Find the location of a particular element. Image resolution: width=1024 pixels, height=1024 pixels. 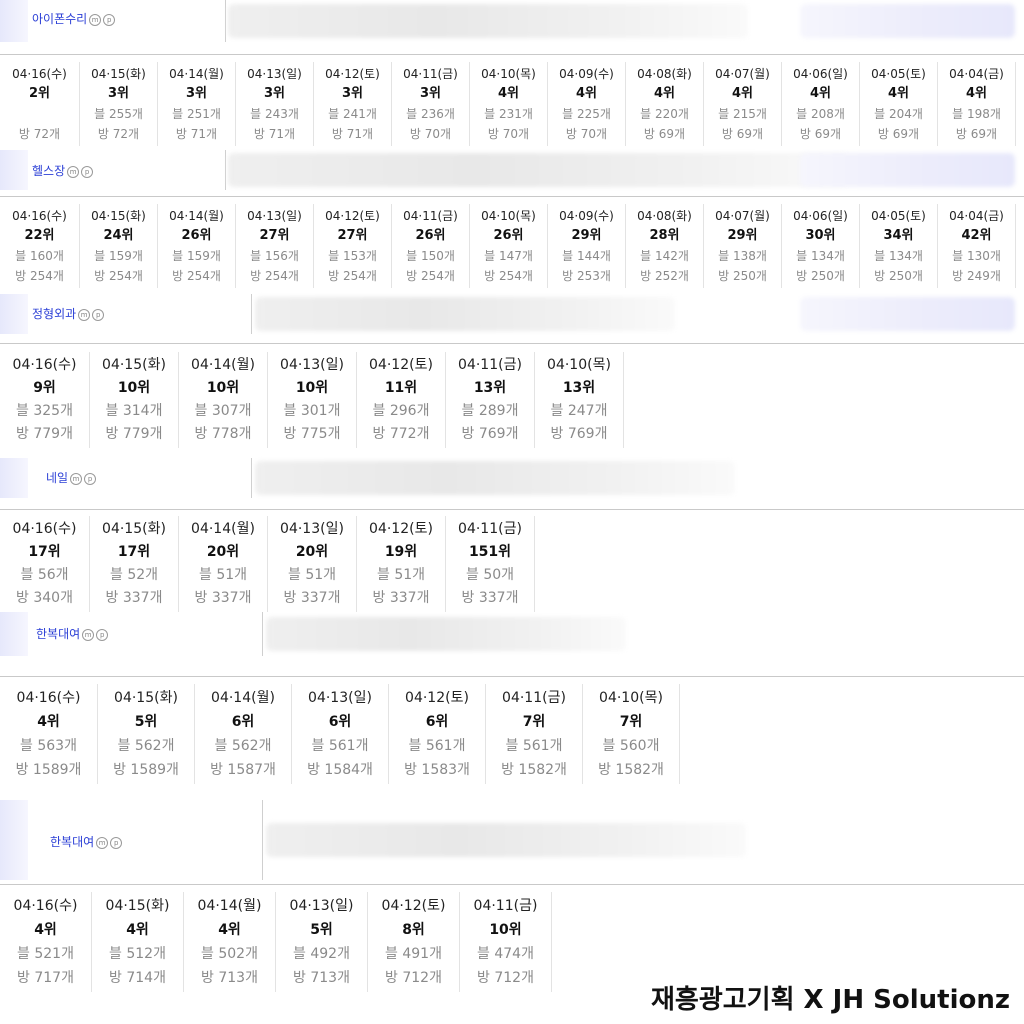

keyword-link: 정형외과 m p is located at coordinates (68, 314).